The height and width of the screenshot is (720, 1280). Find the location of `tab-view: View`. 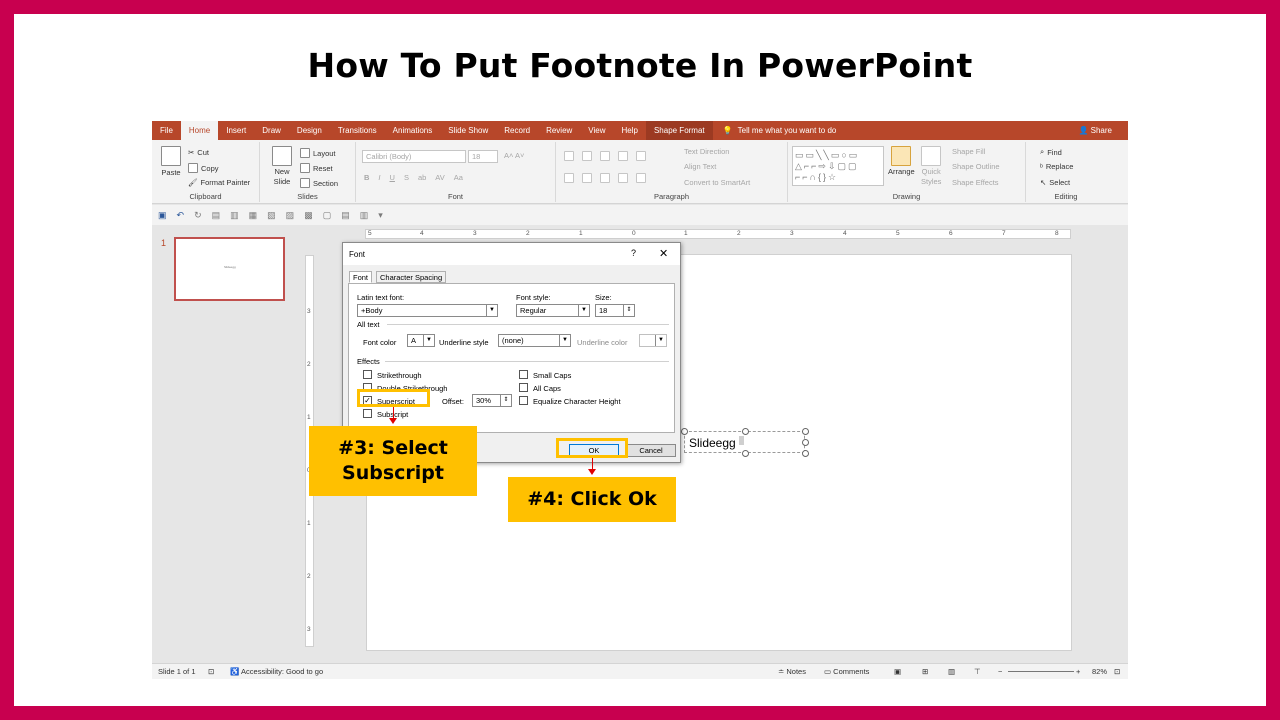

tab-view: View is located at coordinates (596, 130).